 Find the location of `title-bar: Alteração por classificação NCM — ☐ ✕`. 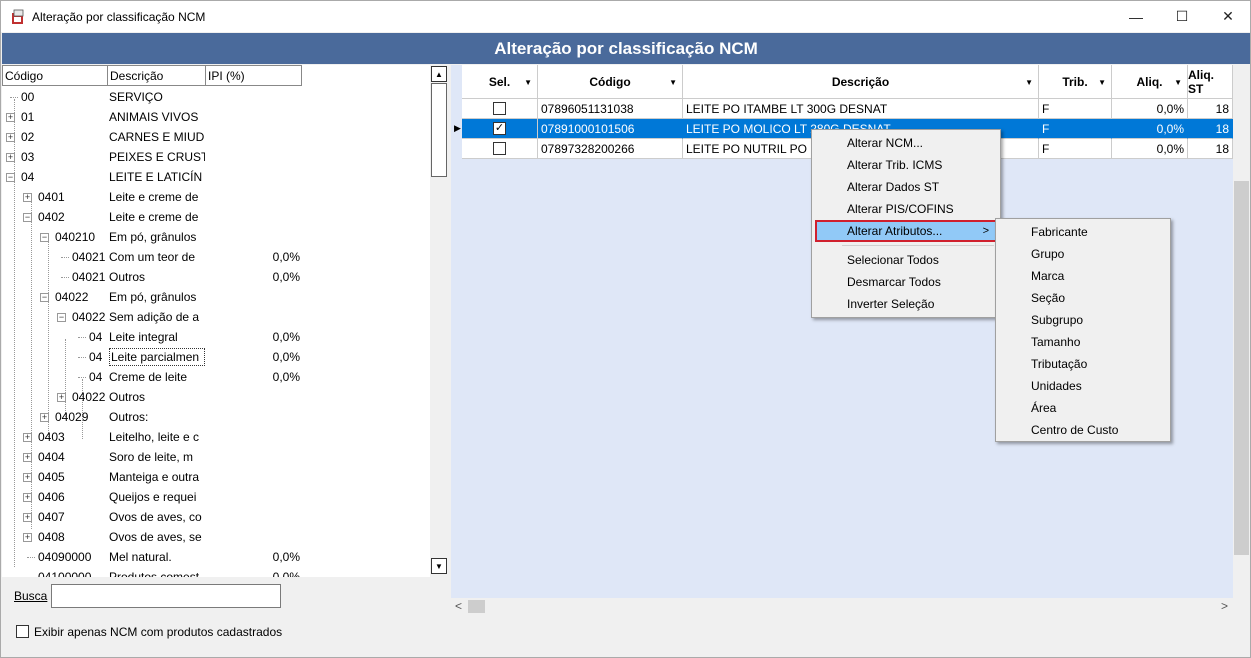

title-bar: Alteração por classificação NCM — ☐ ✕ is located at coordinates (625, 16).